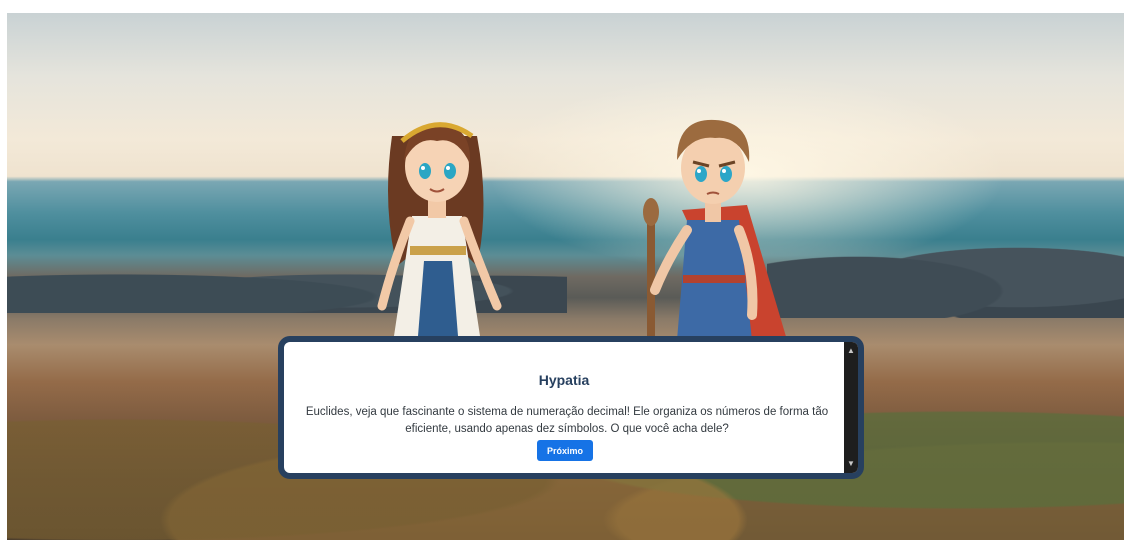 The image size is (1124, 540). I want to click on scroll-up-icon: ▲, so click(851, 351).